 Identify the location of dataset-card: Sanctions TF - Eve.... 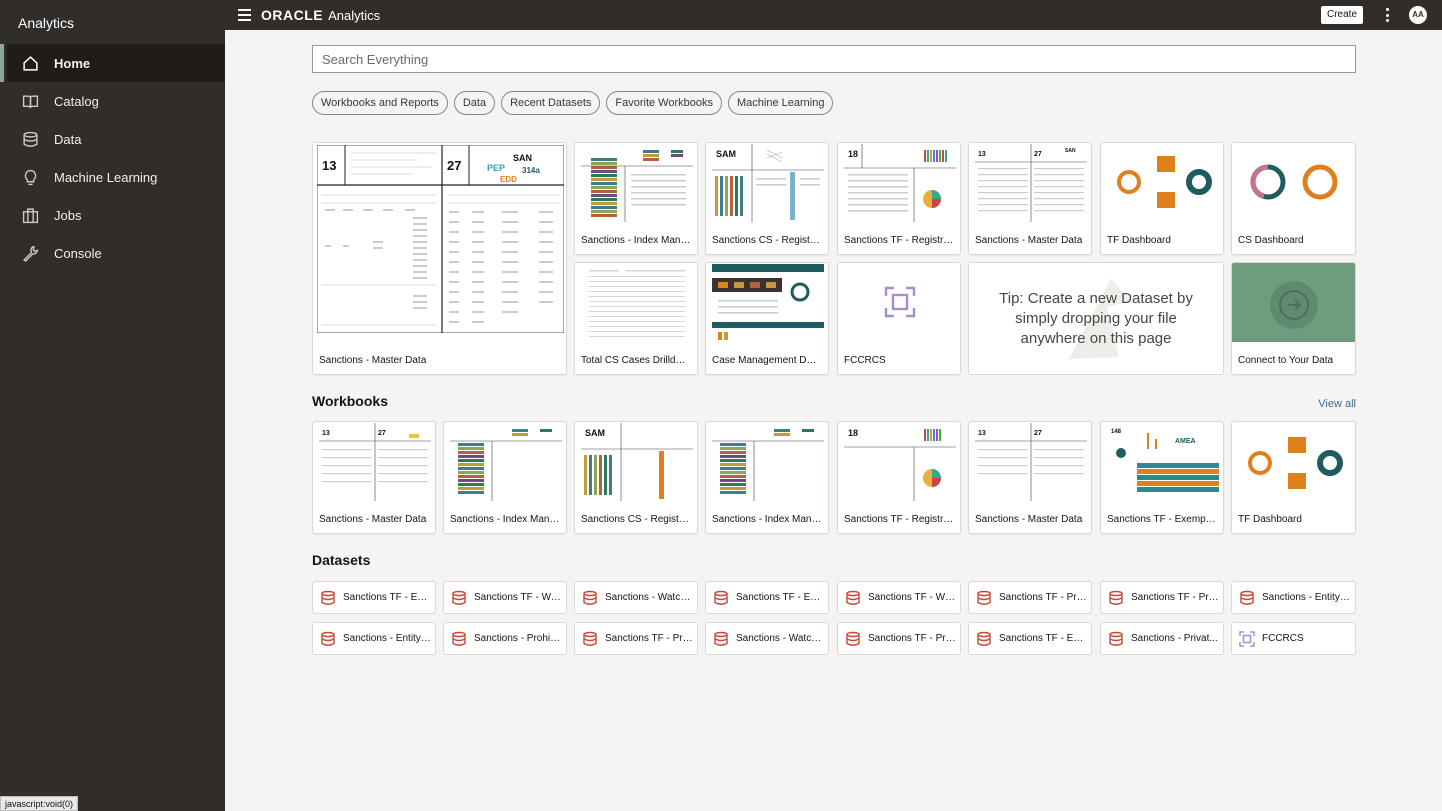
(374, 597).